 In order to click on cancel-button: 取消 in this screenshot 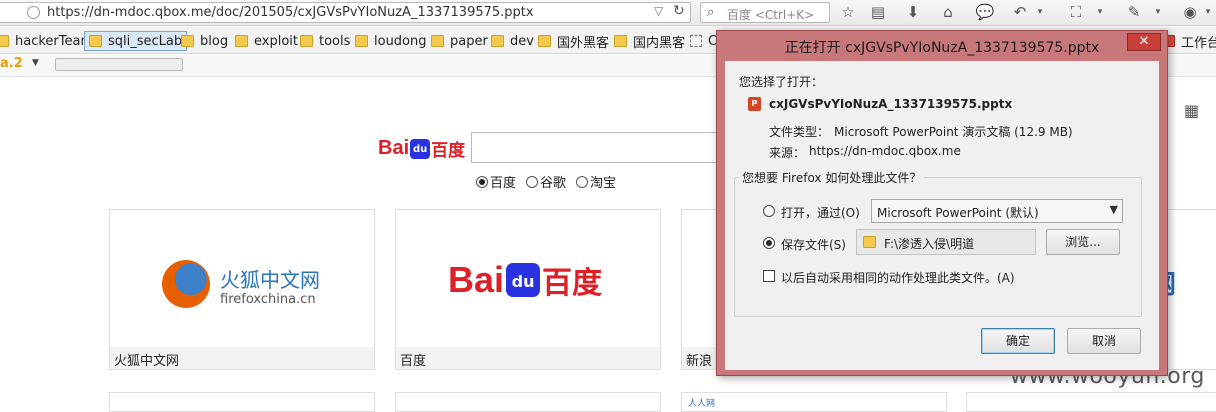, I will do `click(1104, 341)`.